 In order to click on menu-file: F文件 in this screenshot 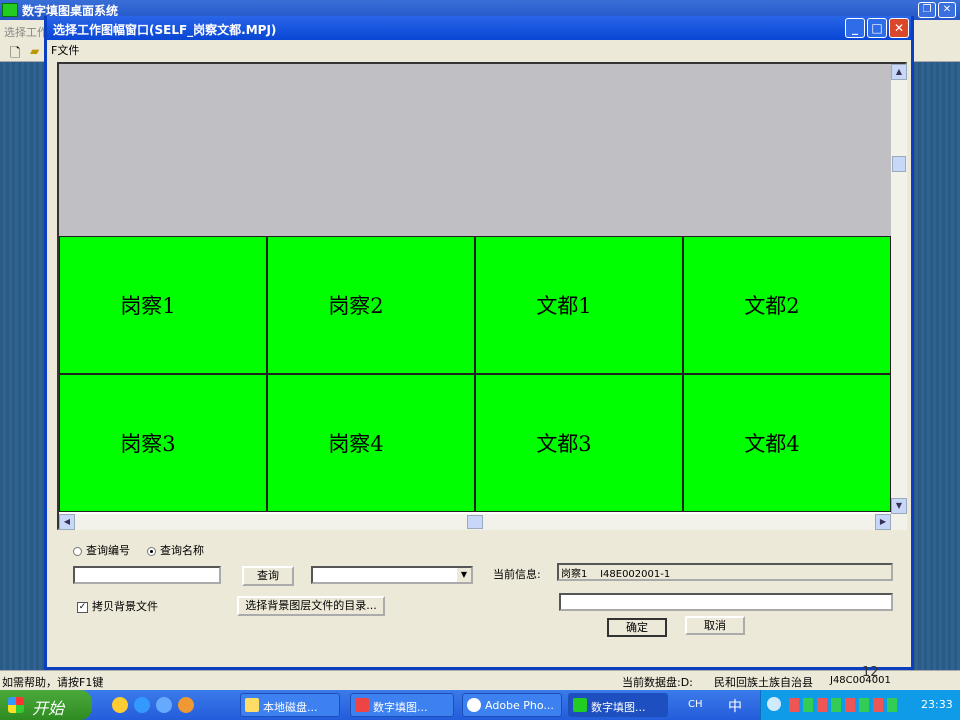, I will do `click(65, 50)`.